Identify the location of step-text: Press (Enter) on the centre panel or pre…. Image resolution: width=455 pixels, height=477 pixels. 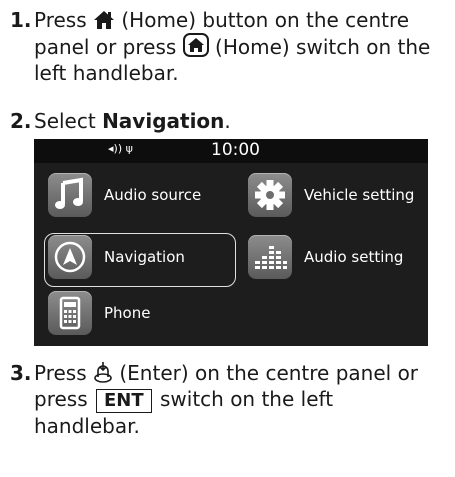
(226, 399).